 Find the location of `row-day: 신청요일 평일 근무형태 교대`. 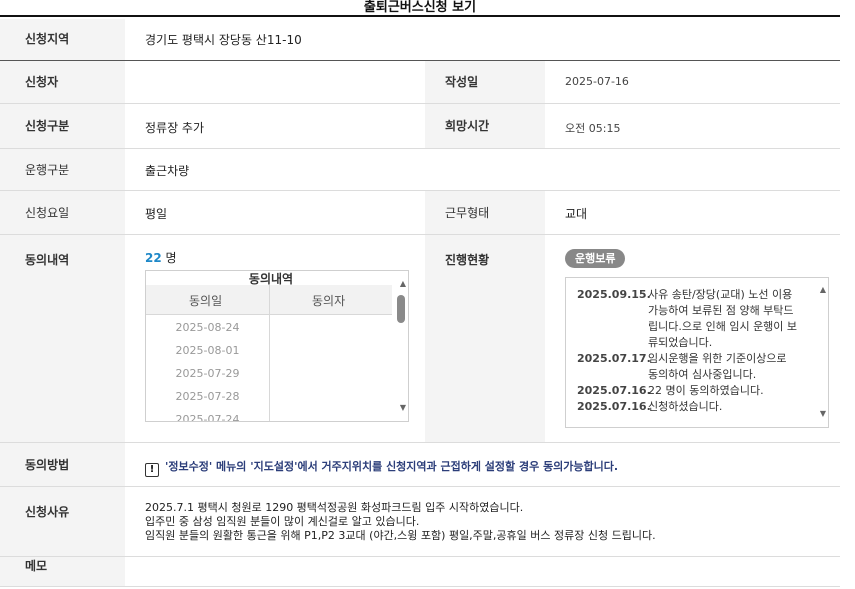

row-day: 신청요일 평일 근무형태 교대 is located at coordinates (420, 213).